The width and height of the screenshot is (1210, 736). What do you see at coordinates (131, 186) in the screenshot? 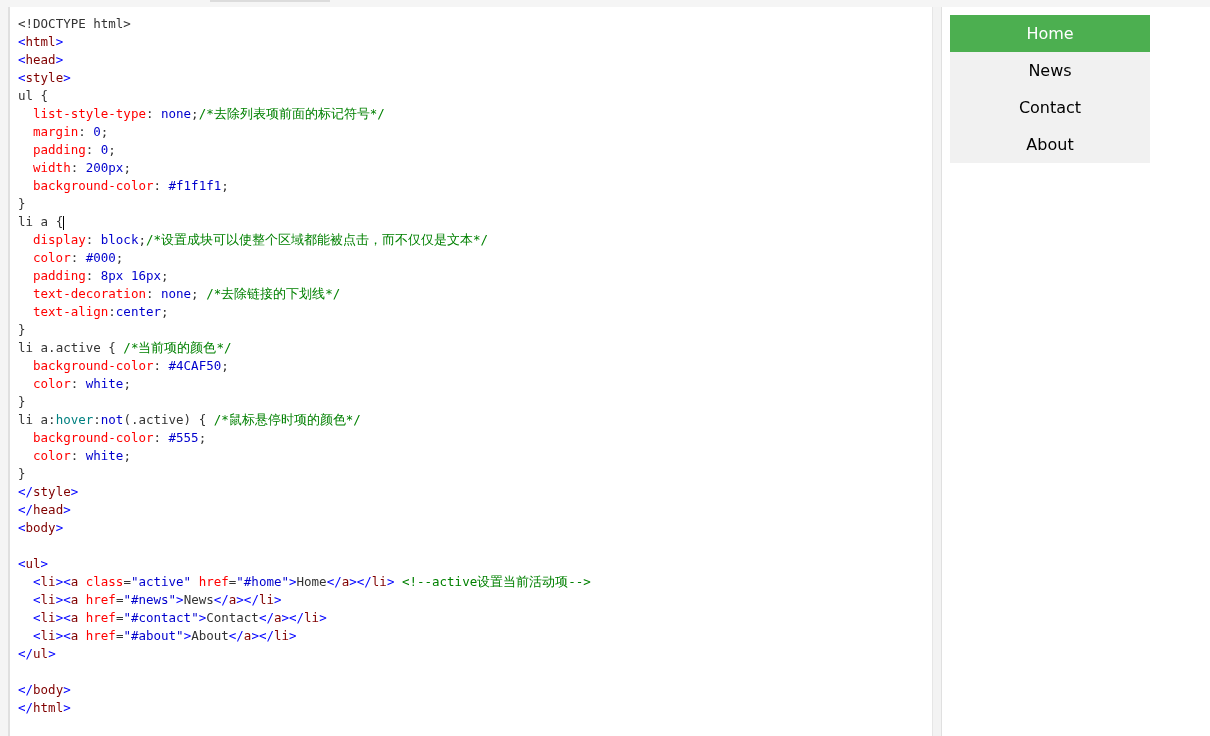
I see `code-line: background-color: #f1f1f1;` at bounding box center [131, 186].